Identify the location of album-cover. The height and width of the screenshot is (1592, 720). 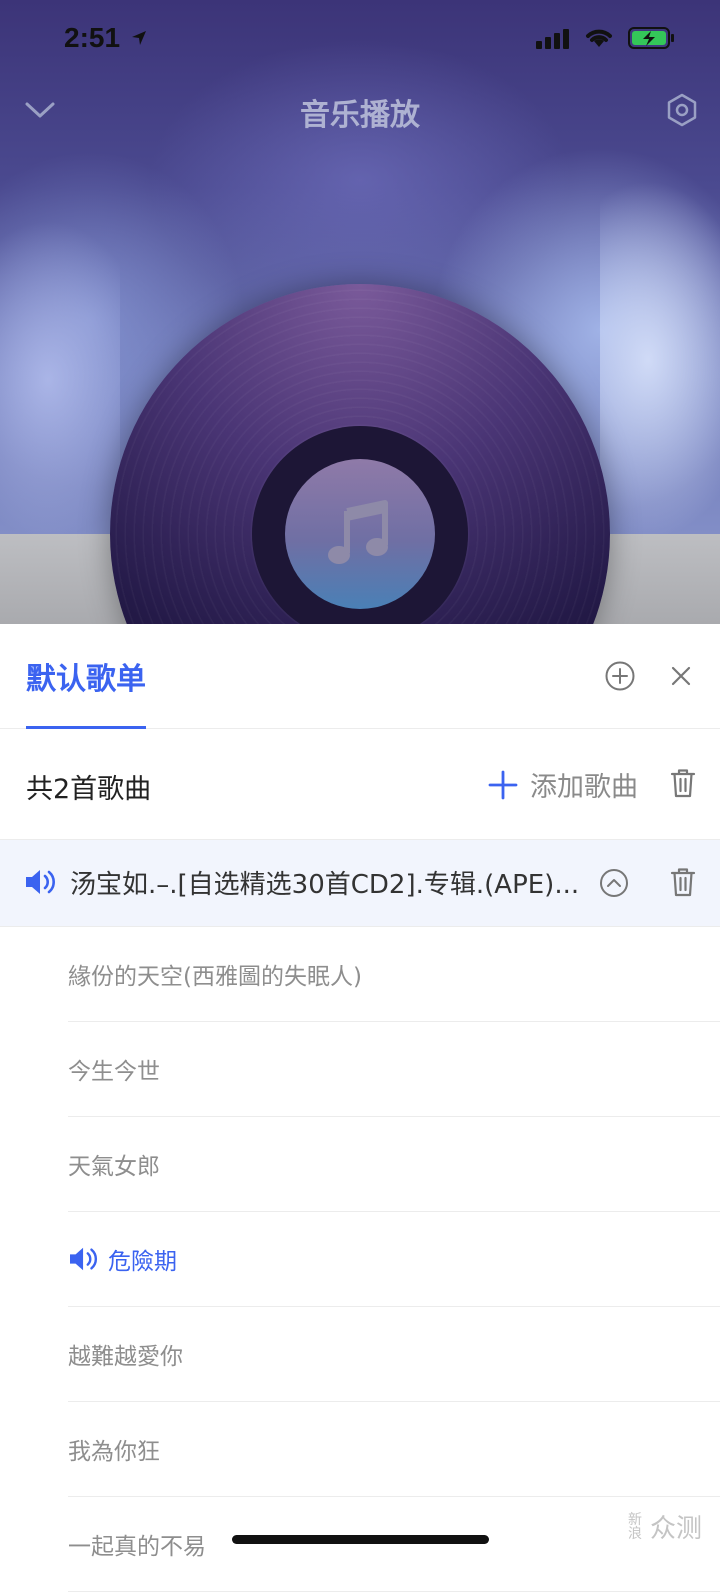
(360, 534).